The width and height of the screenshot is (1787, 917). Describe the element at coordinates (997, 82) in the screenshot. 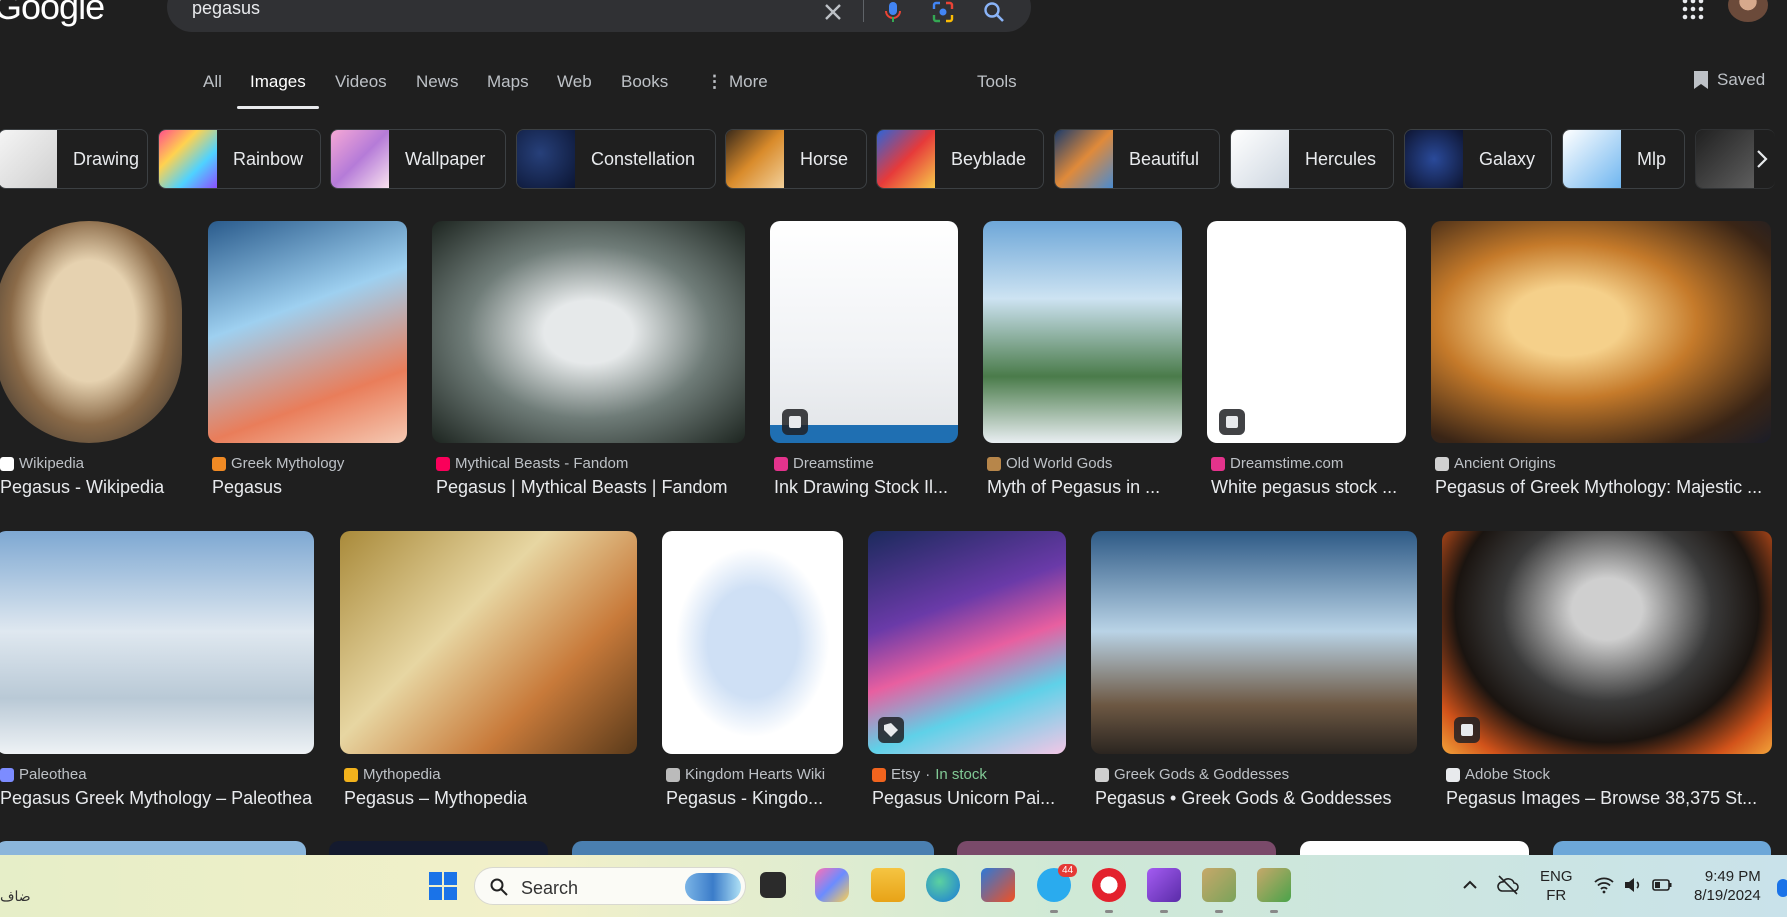

I see `tools-button: Tools` at that location.